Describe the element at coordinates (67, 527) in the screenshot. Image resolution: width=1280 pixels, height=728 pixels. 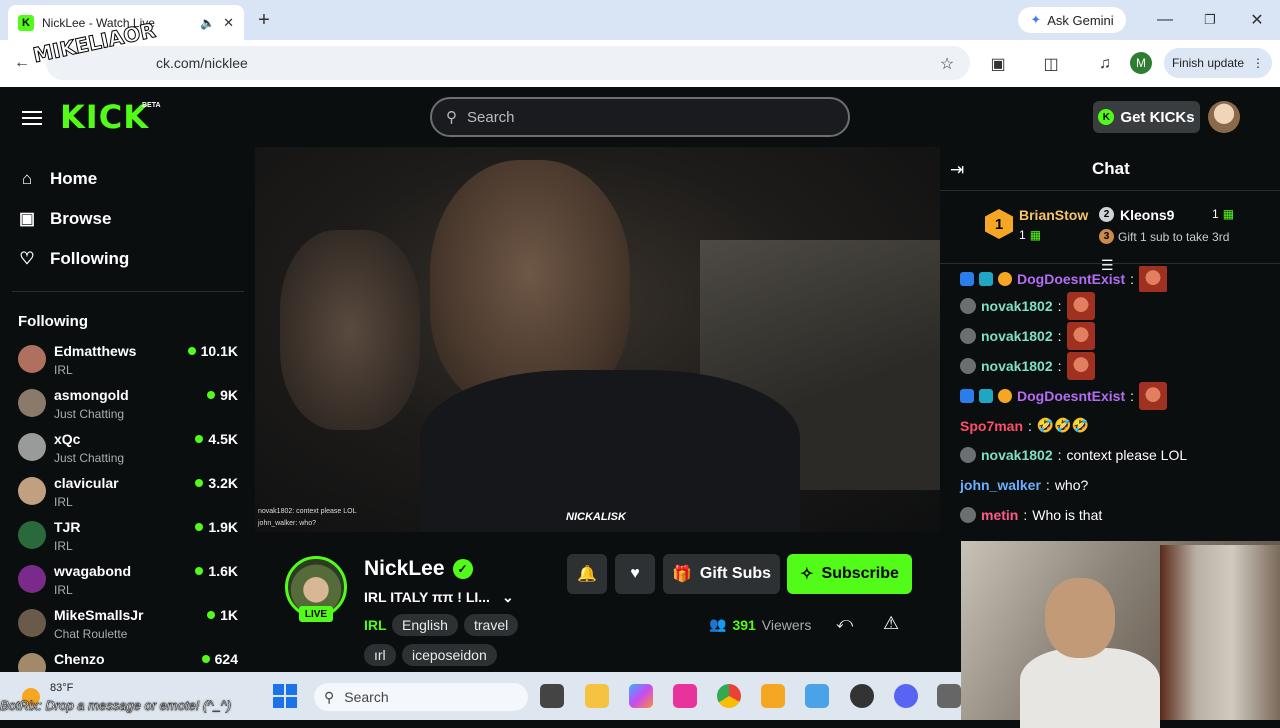
I see `channel-name: TJR` at that location.